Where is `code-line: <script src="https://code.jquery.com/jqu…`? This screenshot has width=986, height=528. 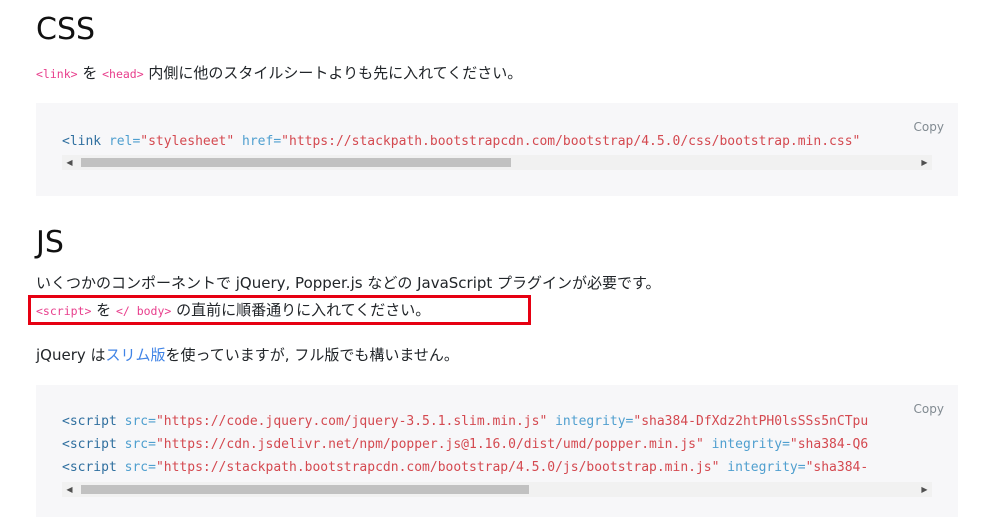
code-line: <script src="https://code.jquery.com/jqu… is located at coordinates (465, 421).